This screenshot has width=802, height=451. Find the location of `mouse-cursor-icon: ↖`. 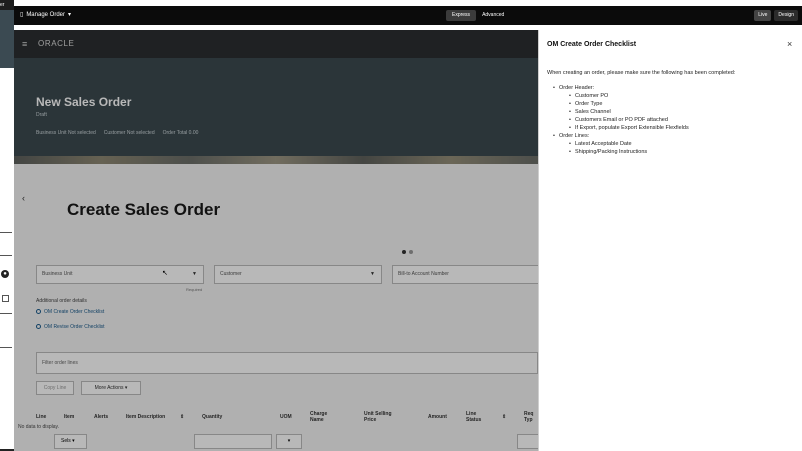

mouse-cursor-icon: ↖ is located at coordinates (165, 273).